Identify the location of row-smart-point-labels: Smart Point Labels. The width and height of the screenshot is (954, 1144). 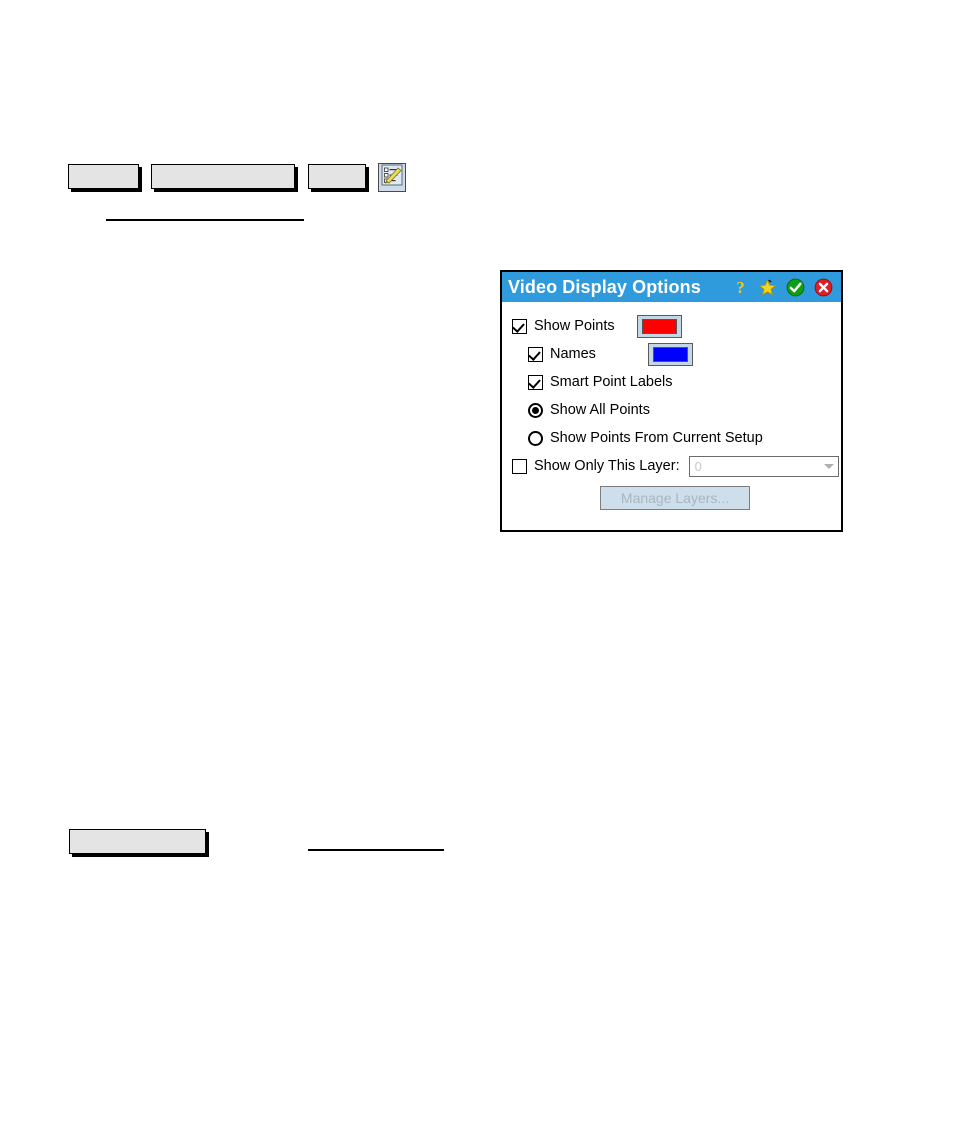
(671, 382).